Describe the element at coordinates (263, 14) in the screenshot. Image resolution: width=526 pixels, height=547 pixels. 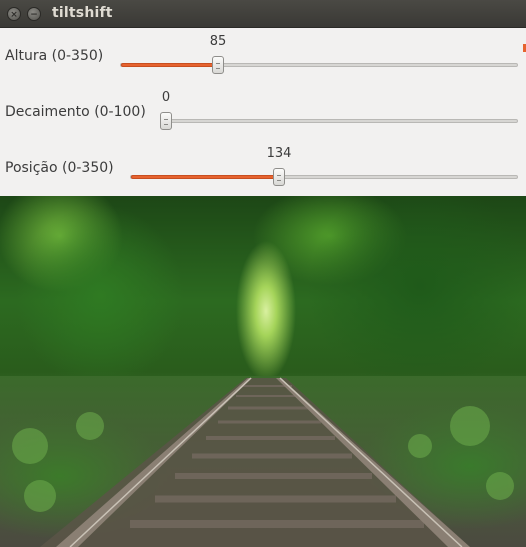
I see `window-titlebar: × − tiltshift` at that location.